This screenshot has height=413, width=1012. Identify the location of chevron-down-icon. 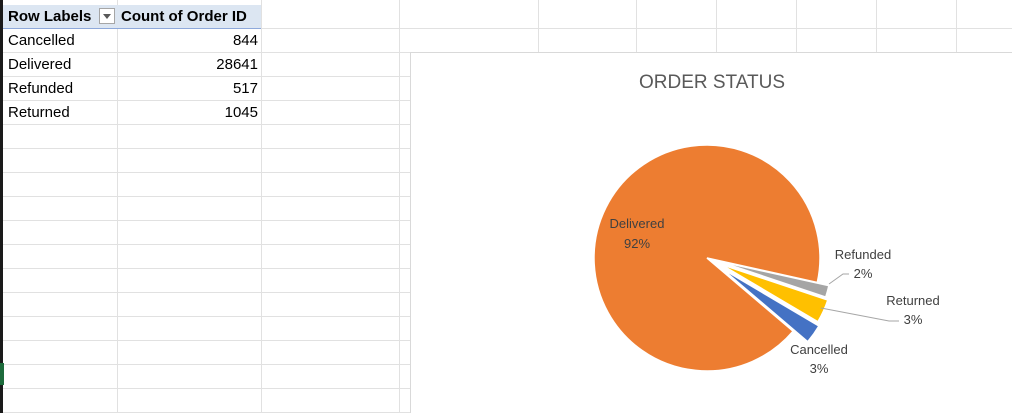
(107, 16).